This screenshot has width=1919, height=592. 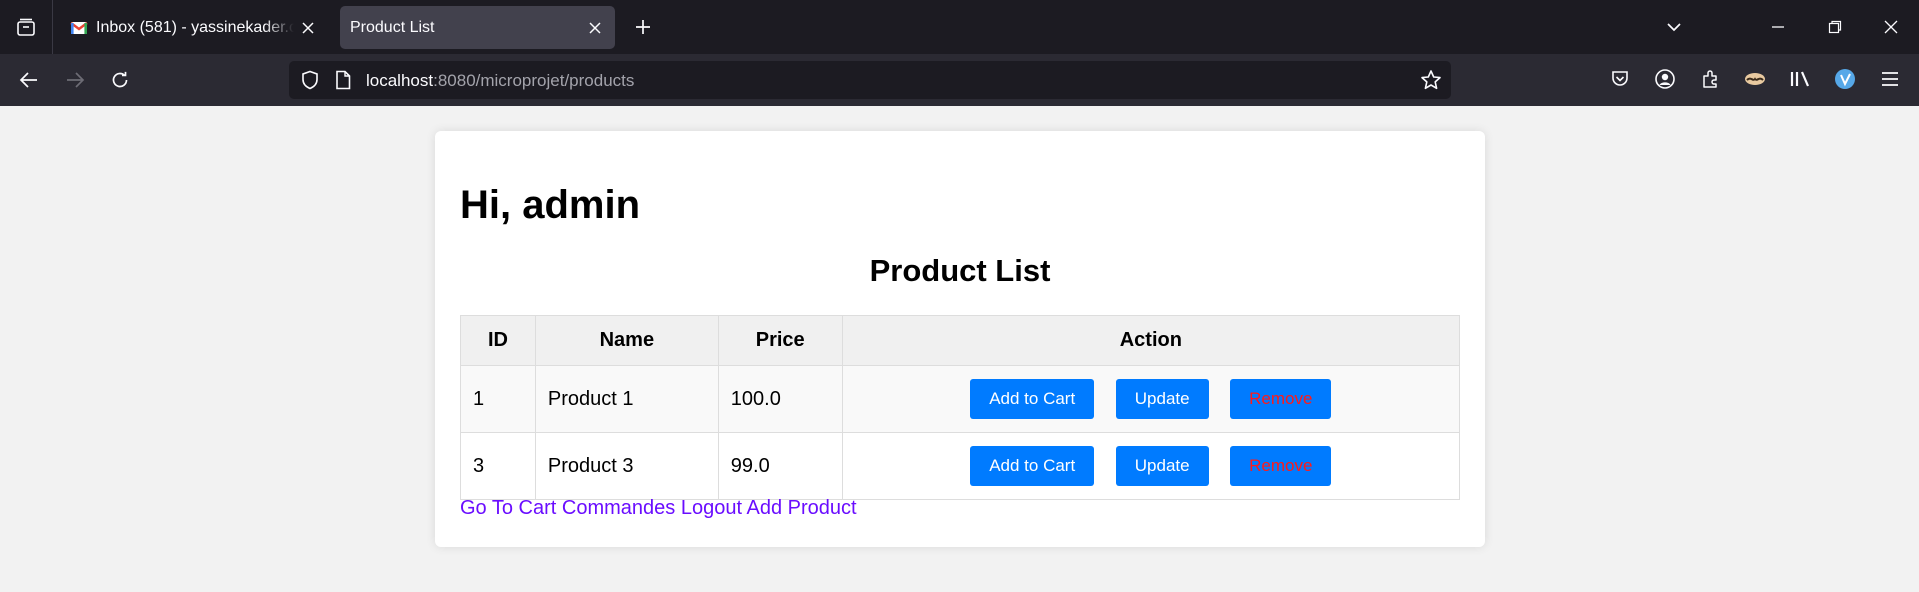 What do you see at coordinates (392, 27) in the screenshot?
I see `tab-title: Product List` at bounding box center [392, 27].